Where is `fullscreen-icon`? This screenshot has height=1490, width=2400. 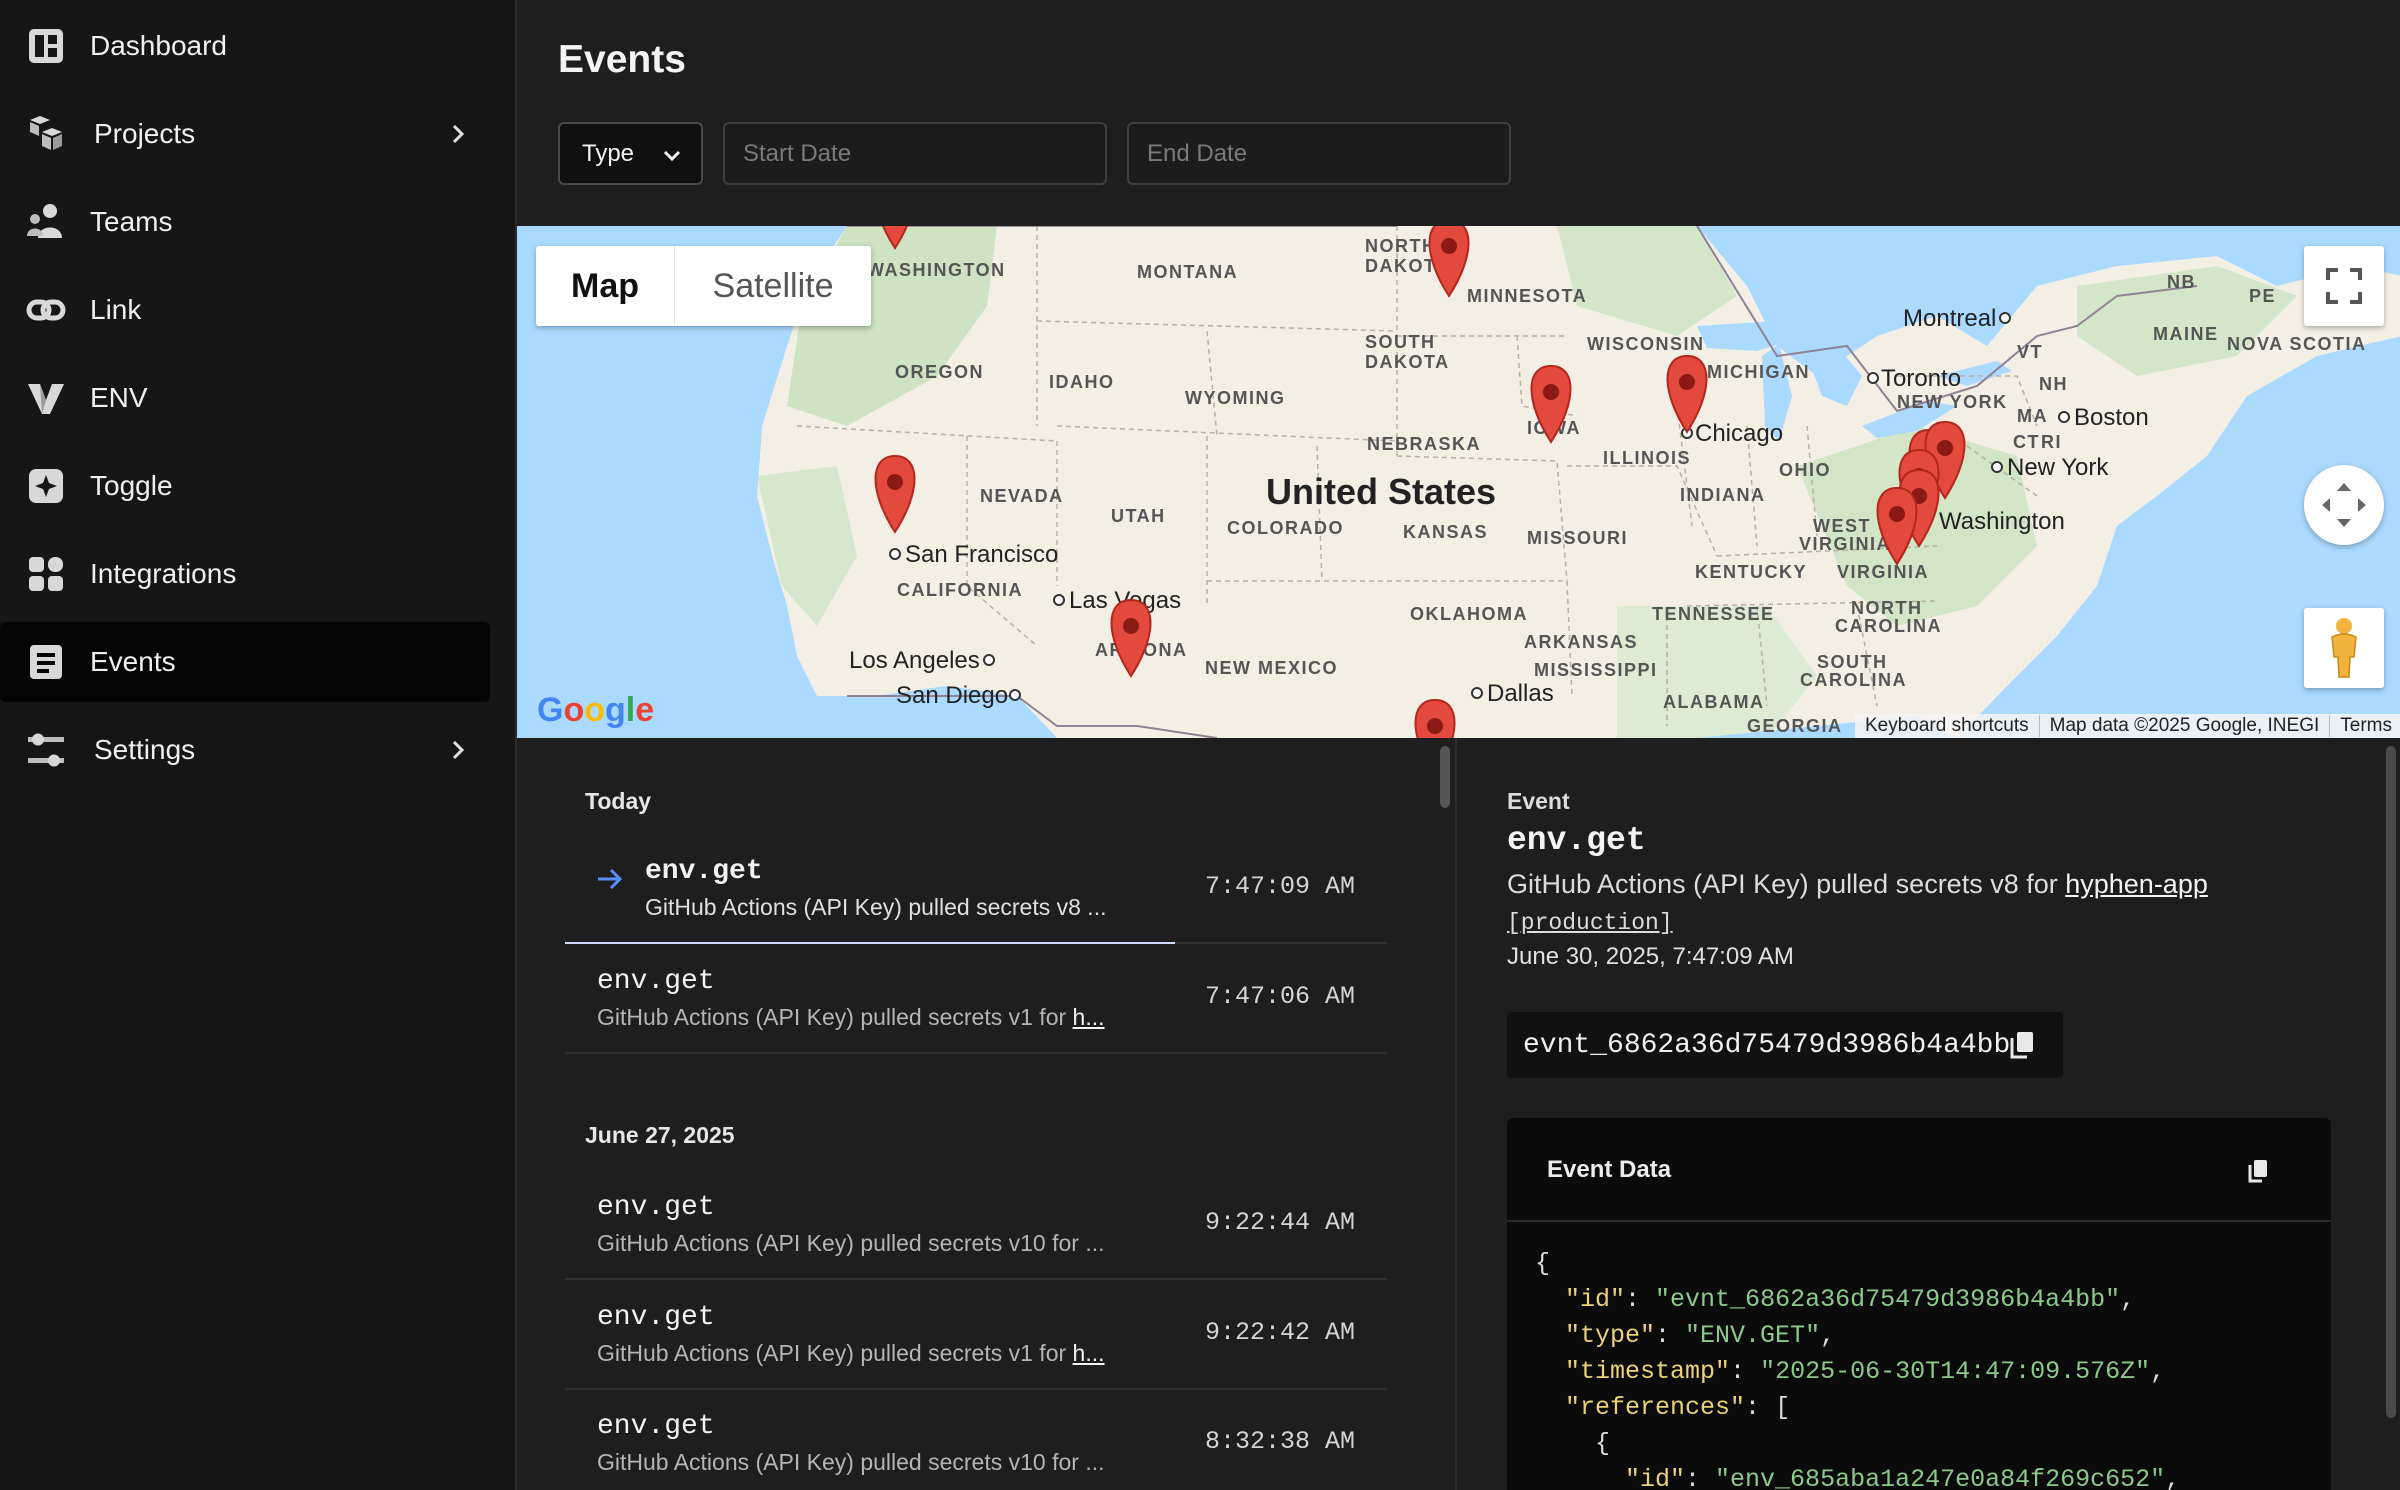 fullscreen-icon is located at coordinates (2344, 286).